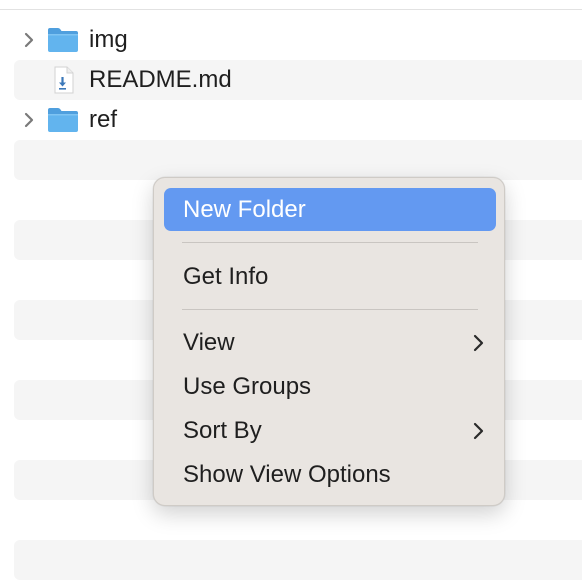 Image resolution: width=582 pixels, height=580 pixels. Describe the element at coordinates (298, 40) in the screenshot. I see `list-item-img: img` at that location.